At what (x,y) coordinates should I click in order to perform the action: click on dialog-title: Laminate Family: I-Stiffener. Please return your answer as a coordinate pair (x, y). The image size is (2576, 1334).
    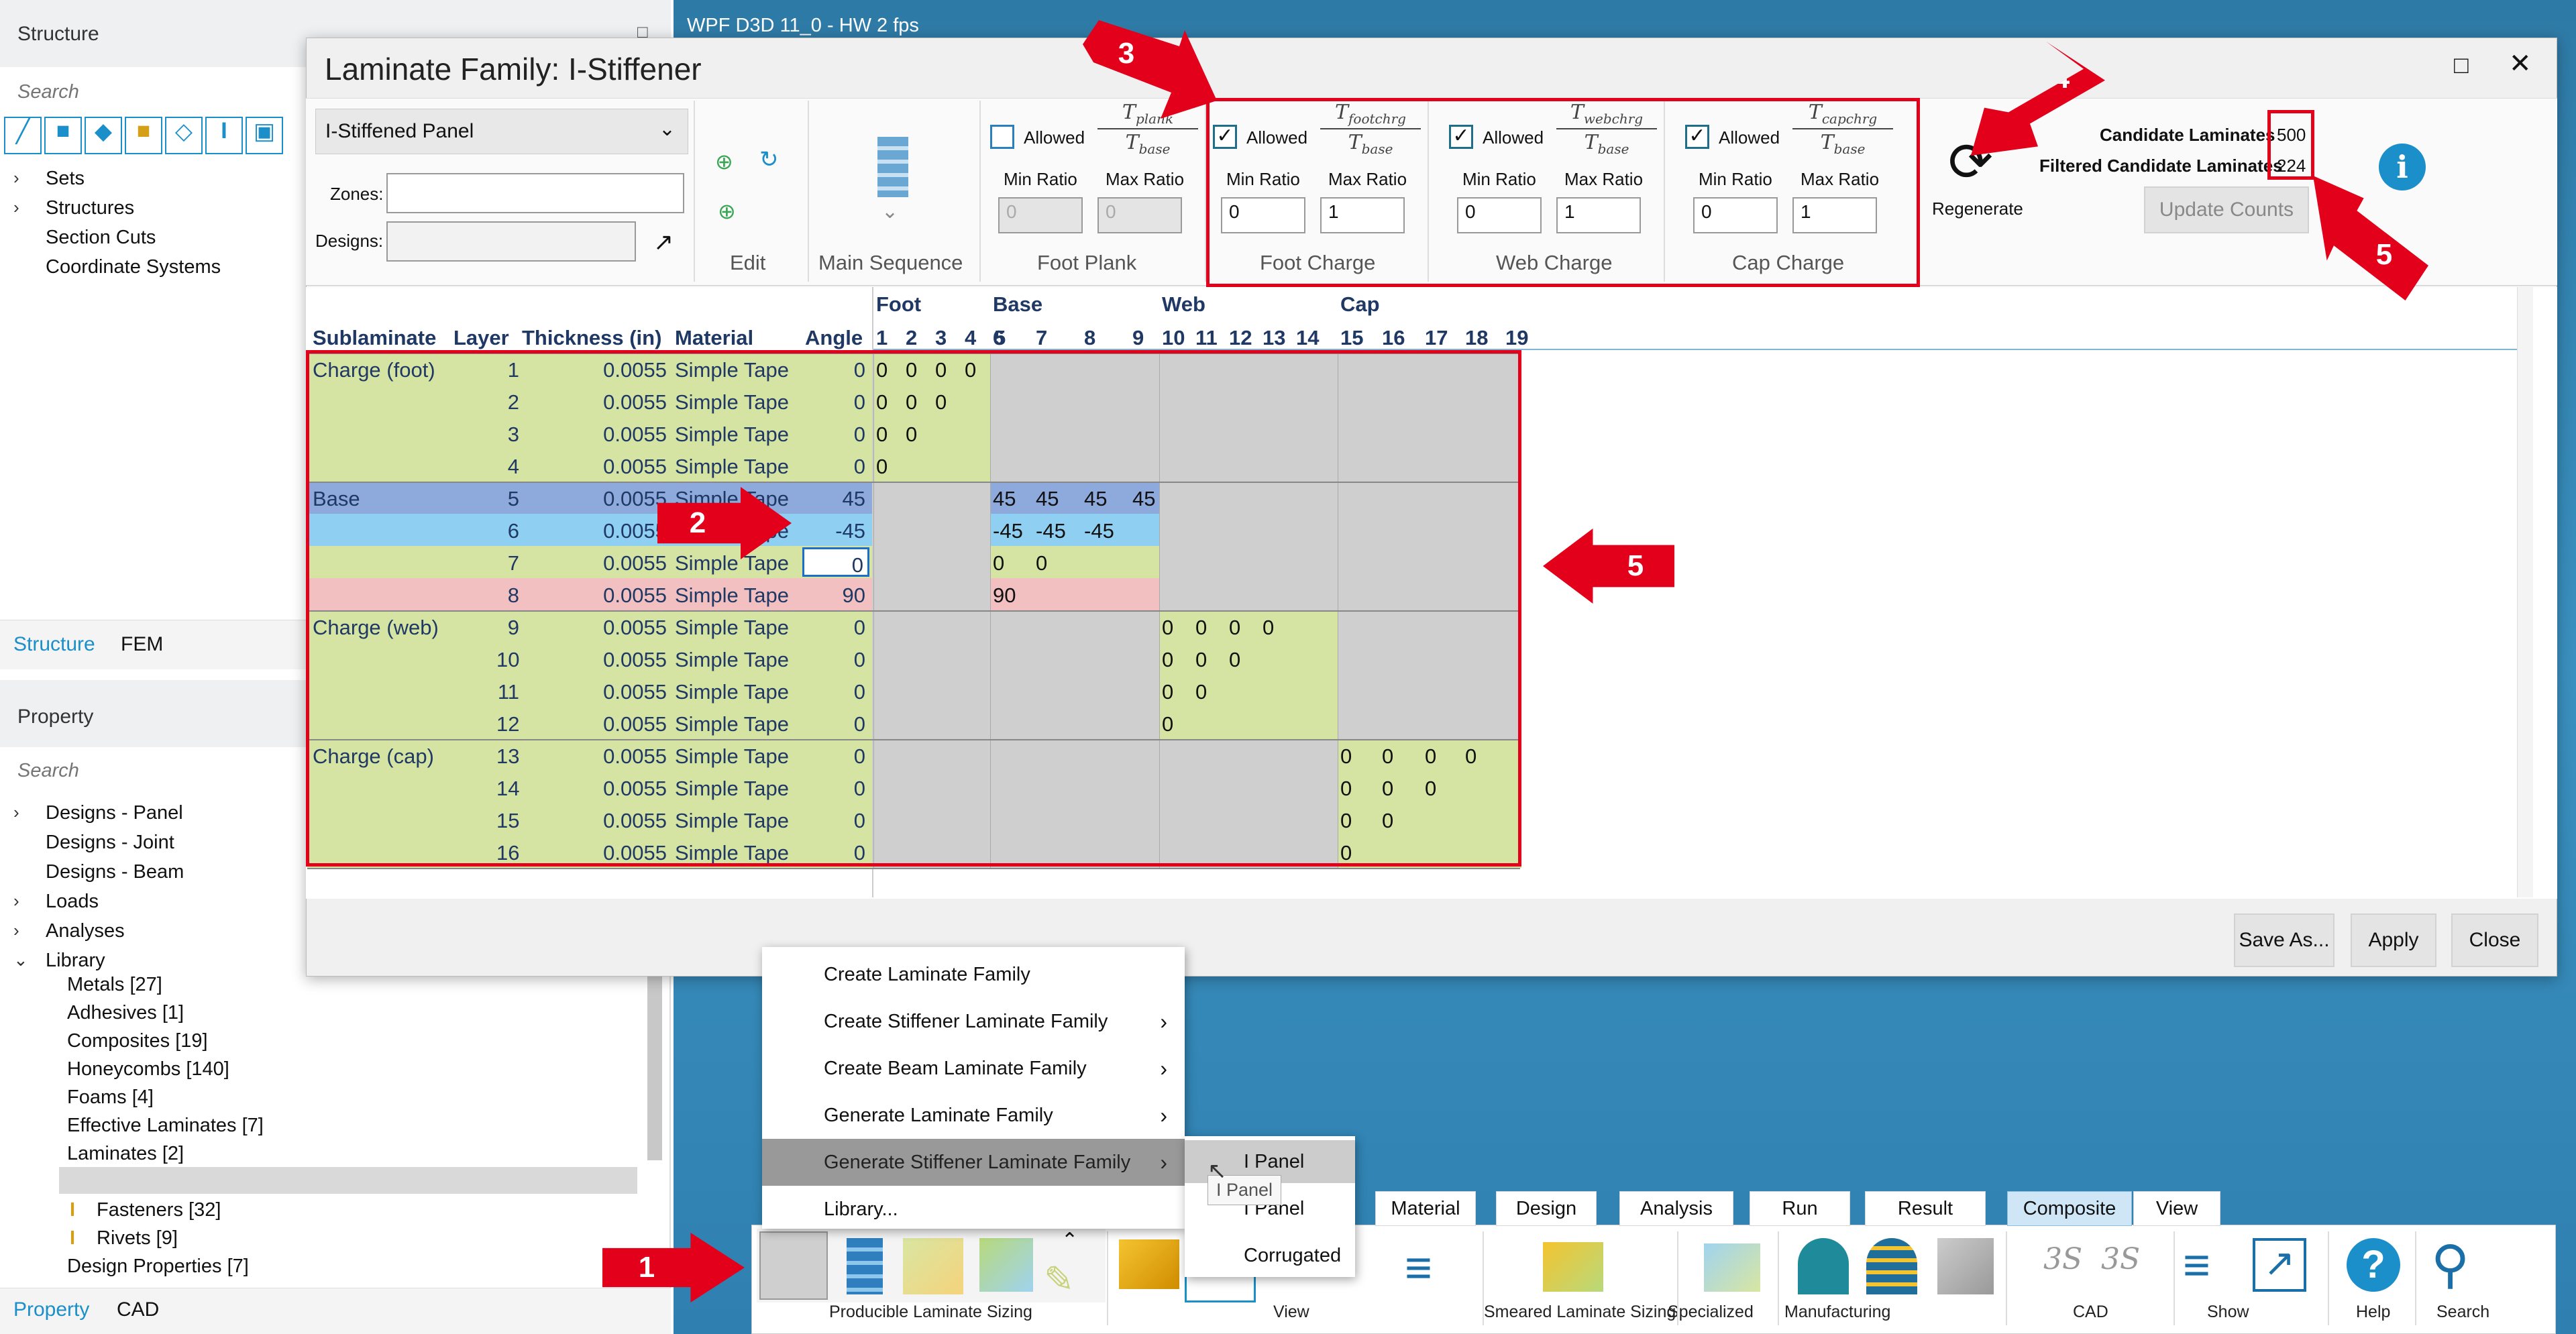
    Looking at the image, I should click on (513, 69).